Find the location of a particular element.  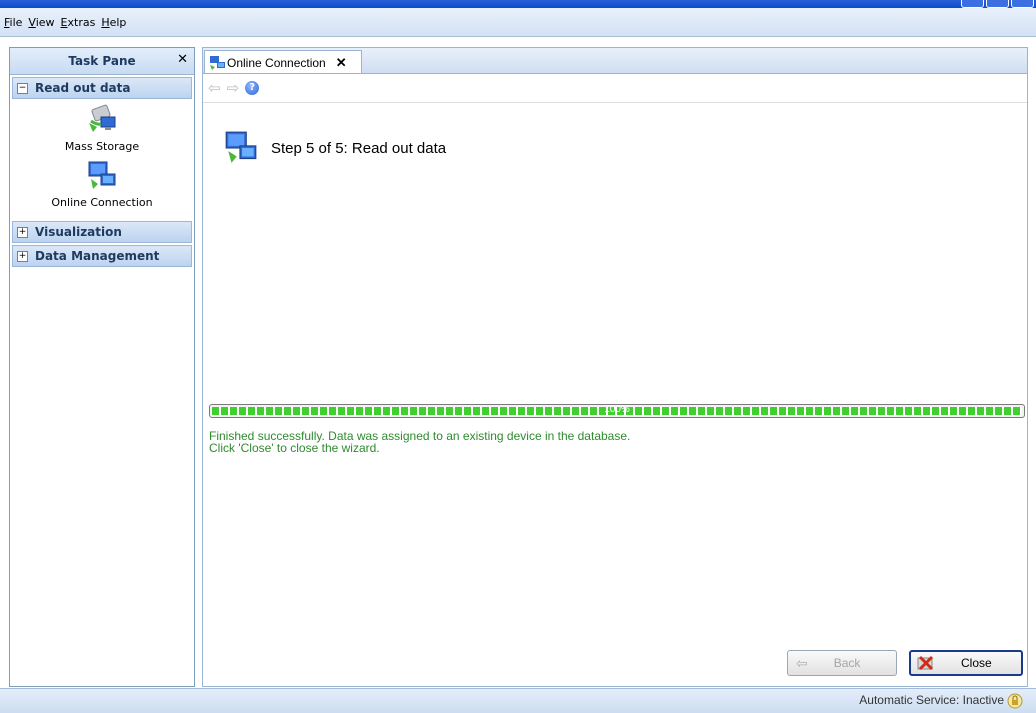

task-pane-title: Task Pane is located at coordinates (102, 61).